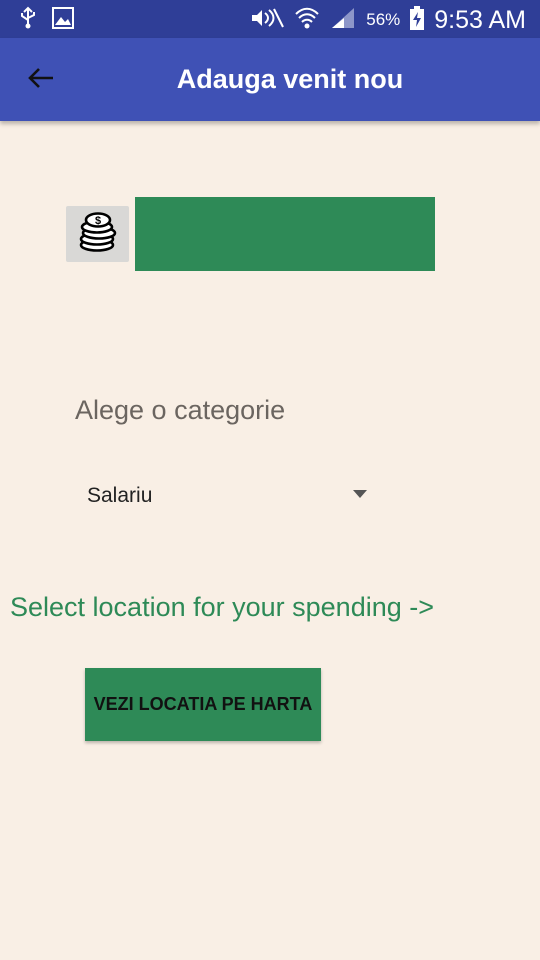 The image size is (540, 960). Describe the element at coordinates (226, 495) in the screenshot. I see `category-dropdown: Salariu` at that location.